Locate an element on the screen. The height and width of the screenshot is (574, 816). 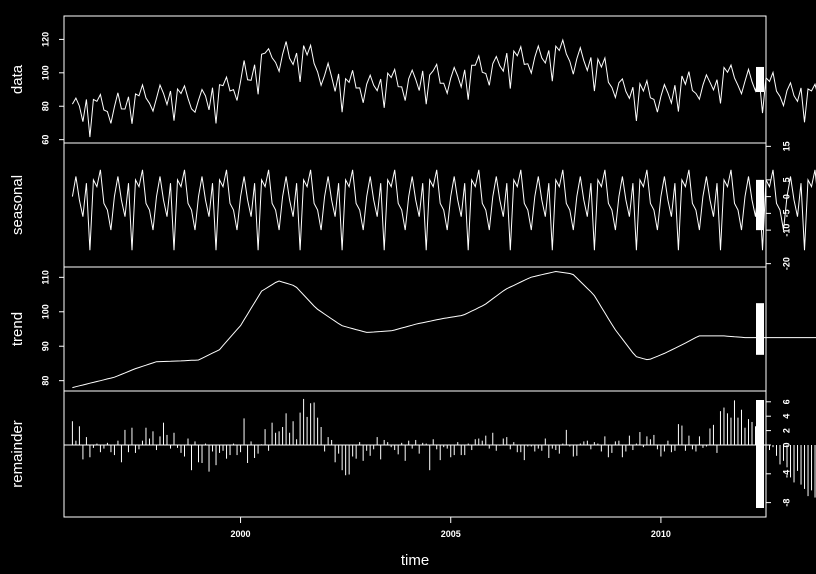
range-bar-remainder is located at coordinates (760, 454).